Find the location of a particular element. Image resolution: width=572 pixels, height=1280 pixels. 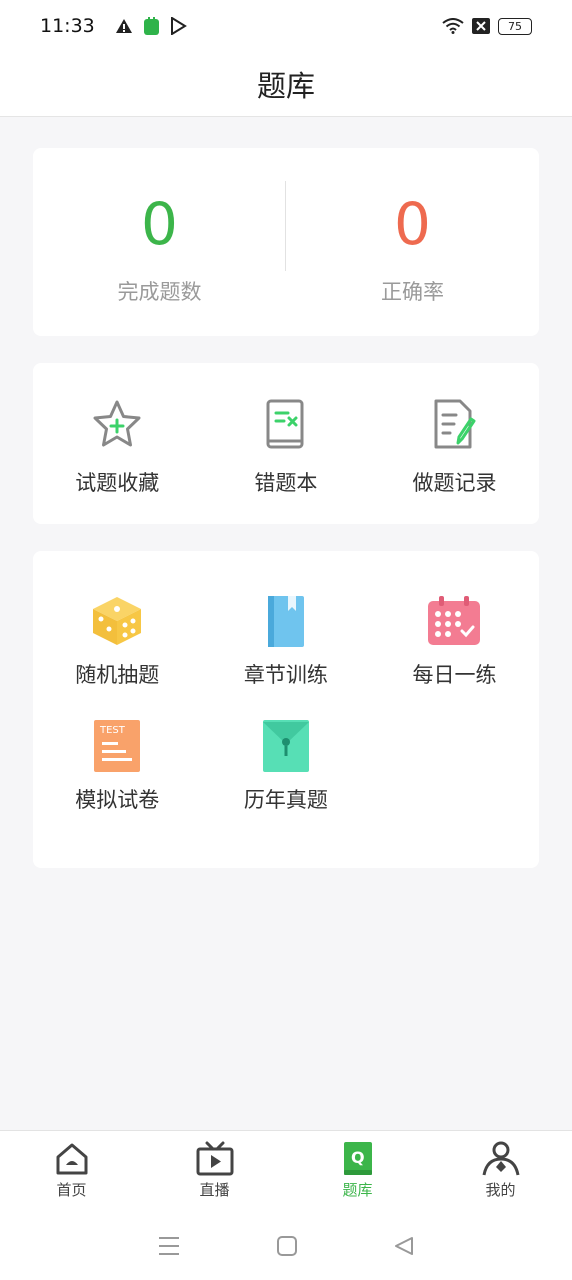

accuracy-label: 正确率 is located at coordinates (412, 292).